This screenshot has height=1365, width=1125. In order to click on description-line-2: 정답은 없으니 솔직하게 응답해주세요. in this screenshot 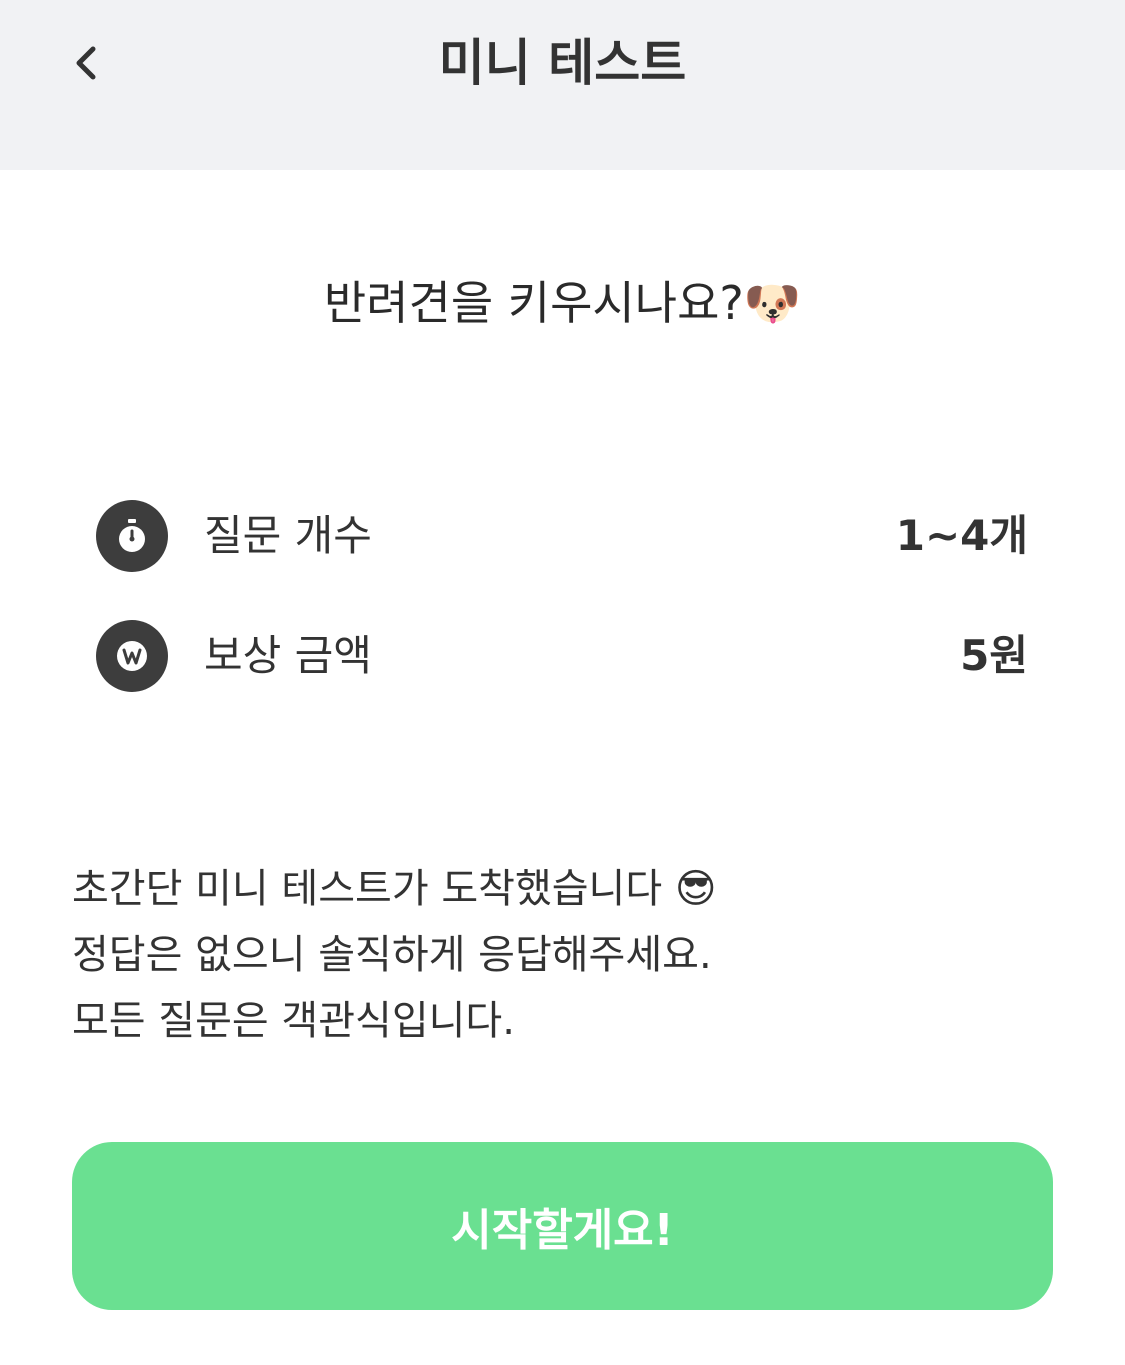, I will do `click(392, 955)`.